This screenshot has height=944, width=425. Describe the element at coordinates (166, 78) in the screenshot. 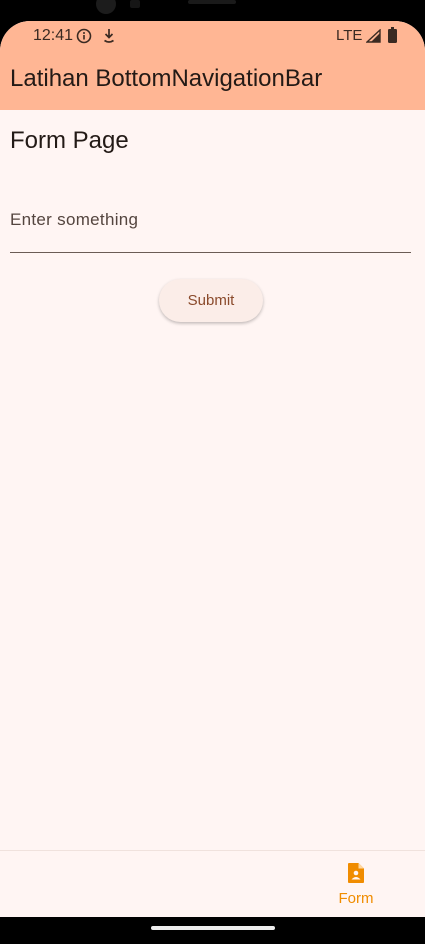

I see `app-title: Latihan BottomNavigationBar` at that location.